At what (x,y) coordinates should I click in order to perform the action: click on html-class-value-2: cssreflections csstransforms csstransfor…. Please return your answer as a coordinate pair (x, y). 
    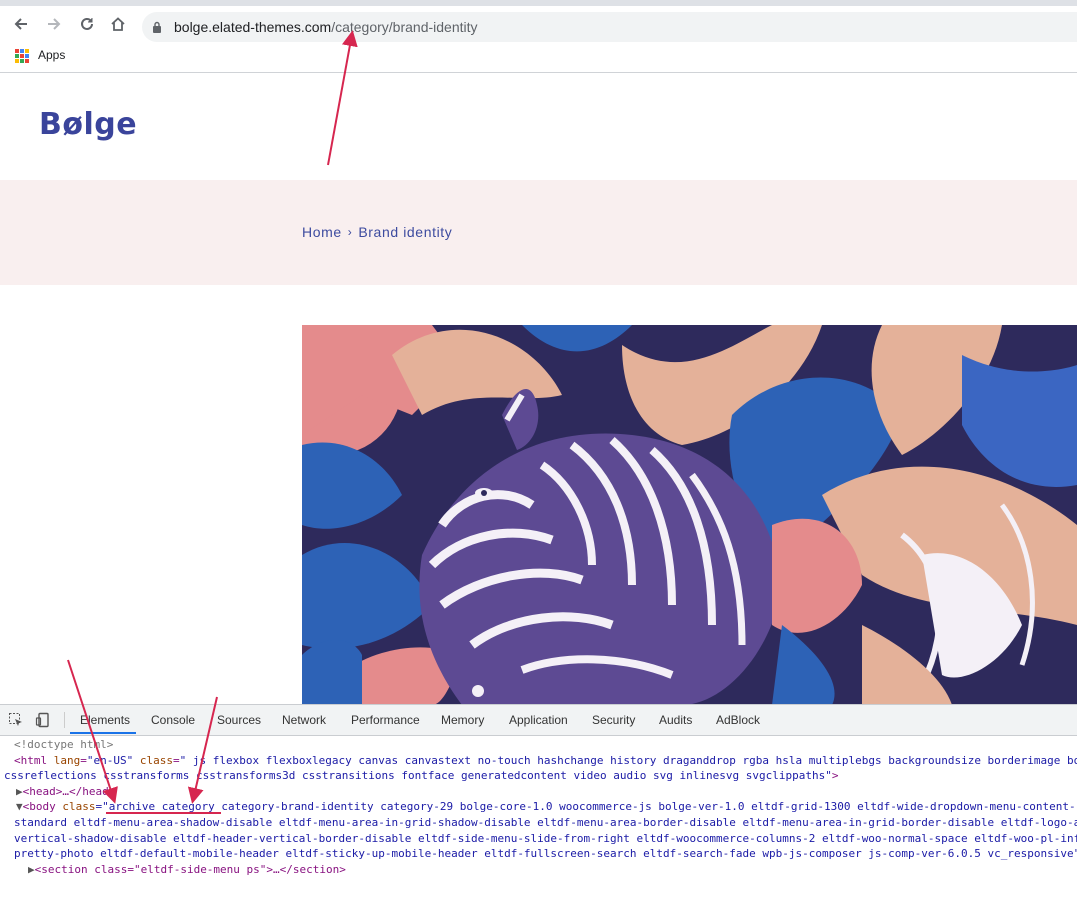
    Looking at the image, I should click on (418, 776).